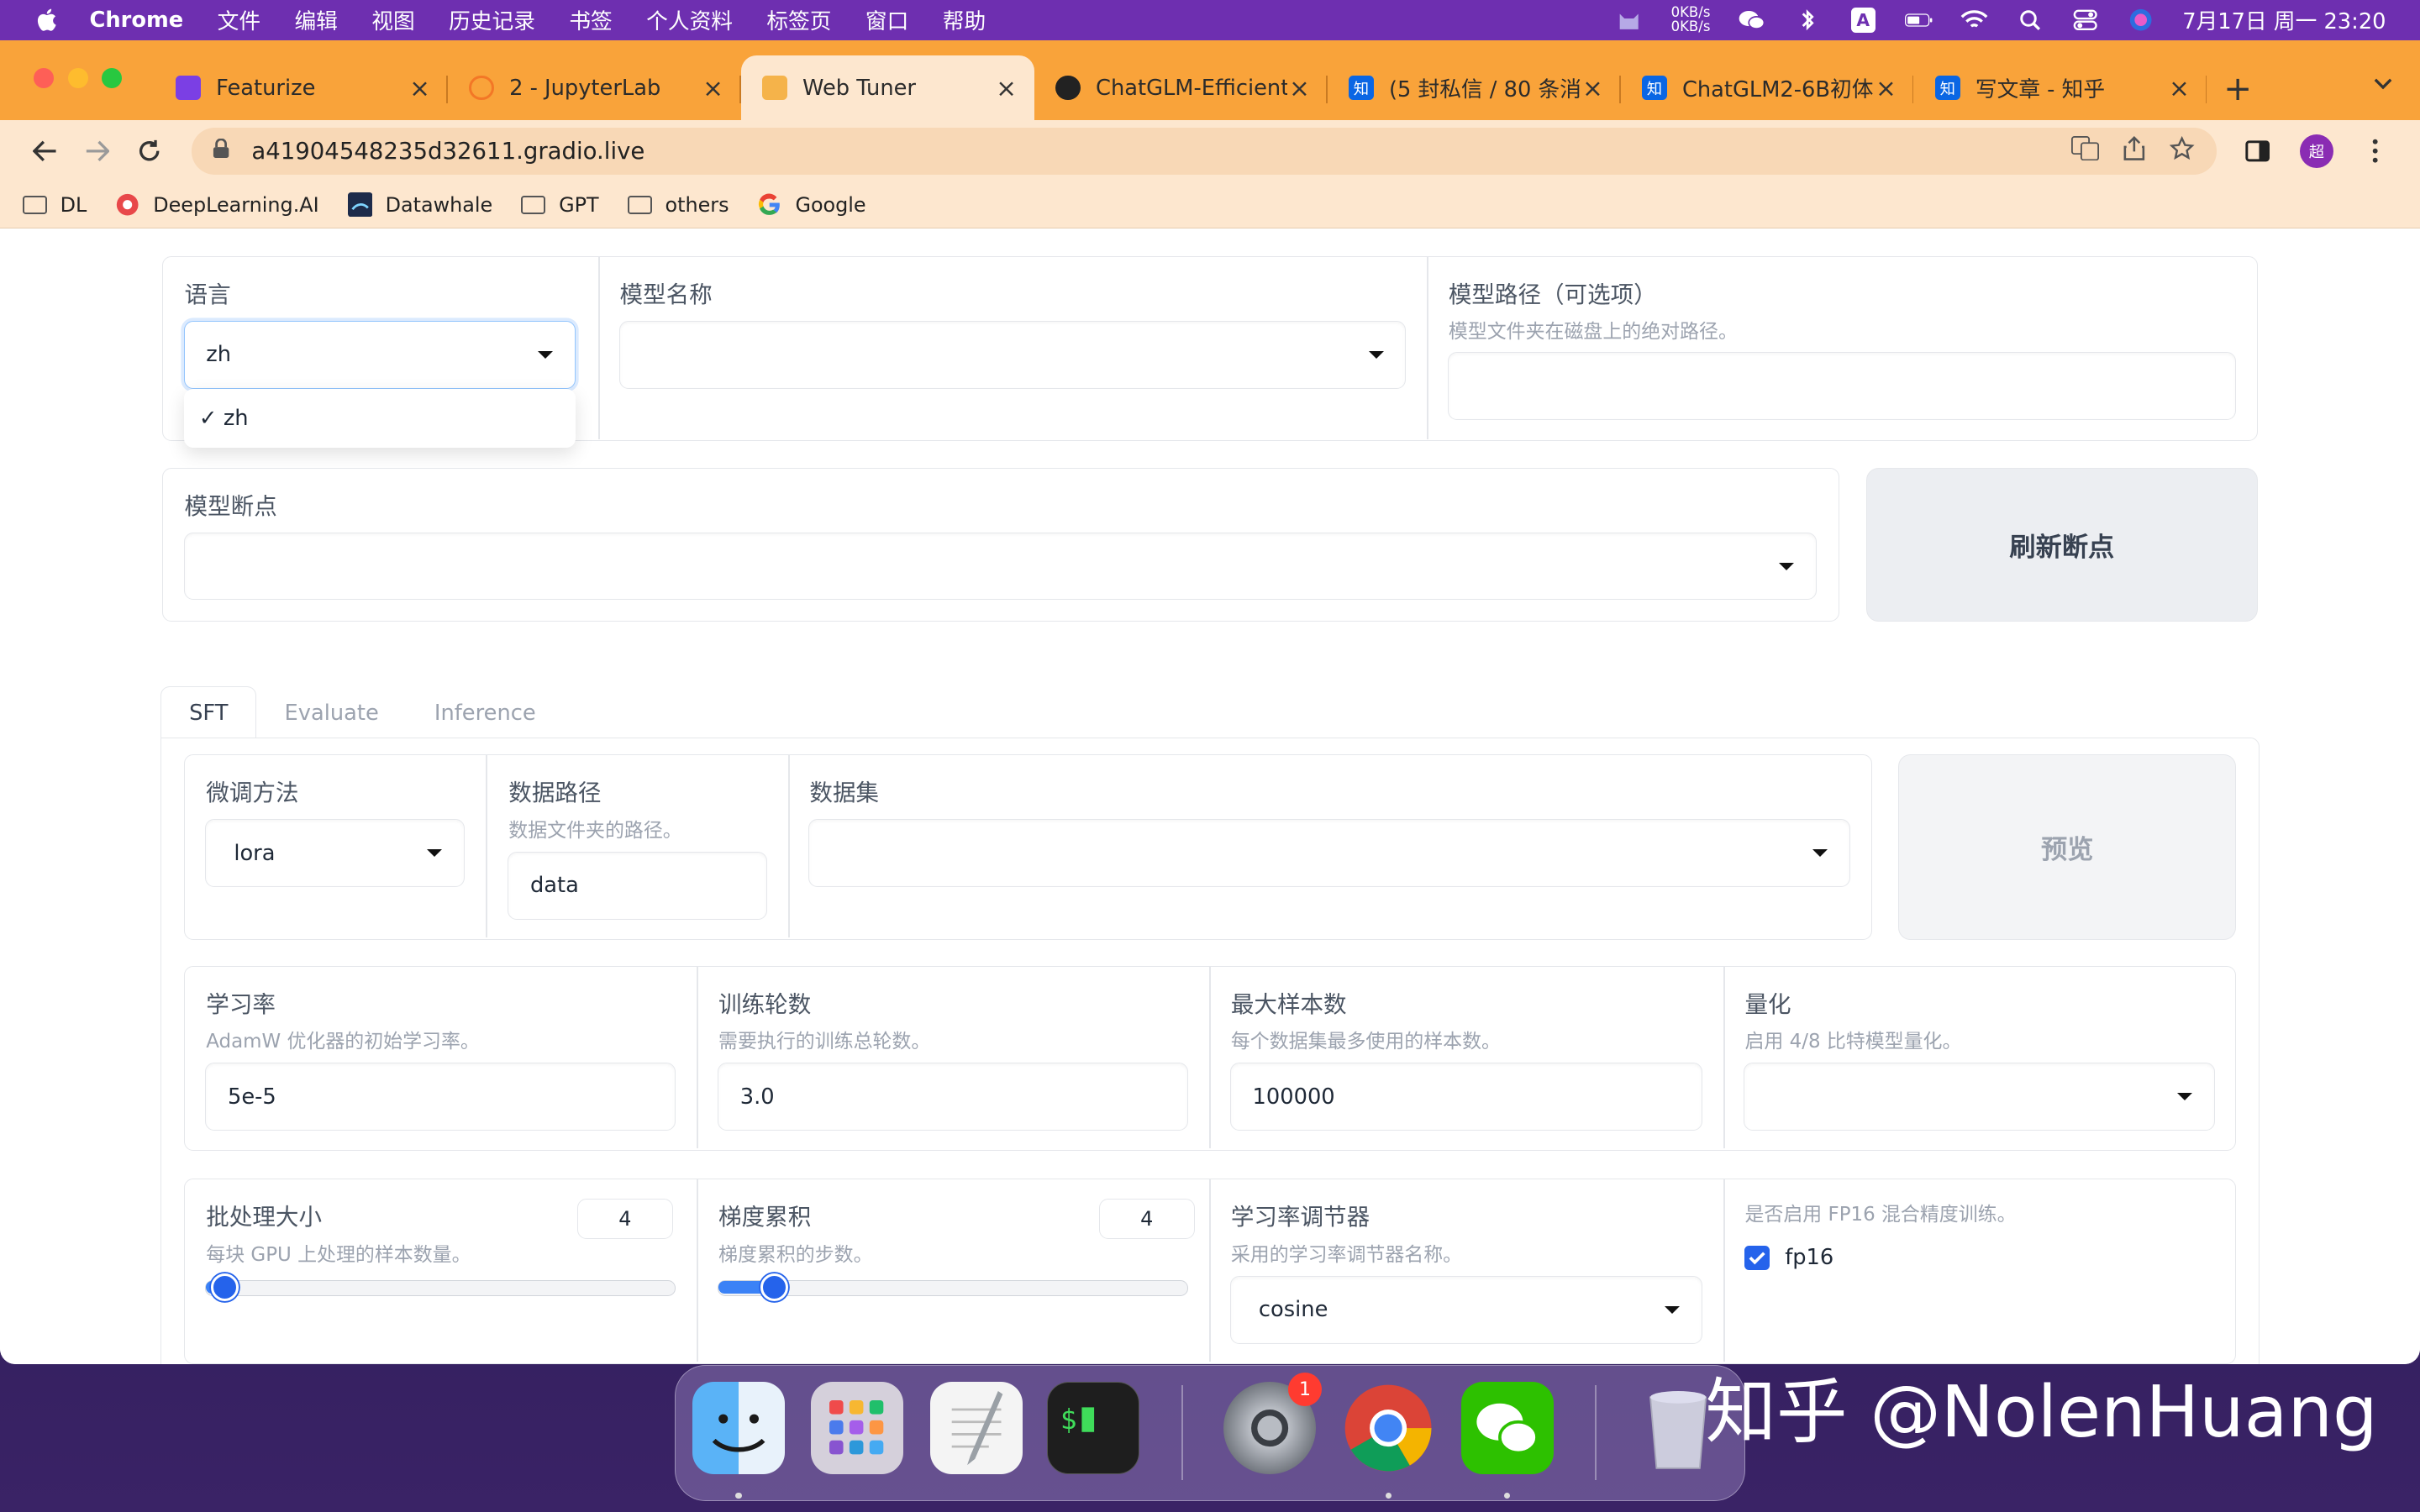 This screenshot has height=1512, width=2420. Describe the element at coordinates (208, 712) in the screenshot. I see `tab-sft: SFT` at that location.